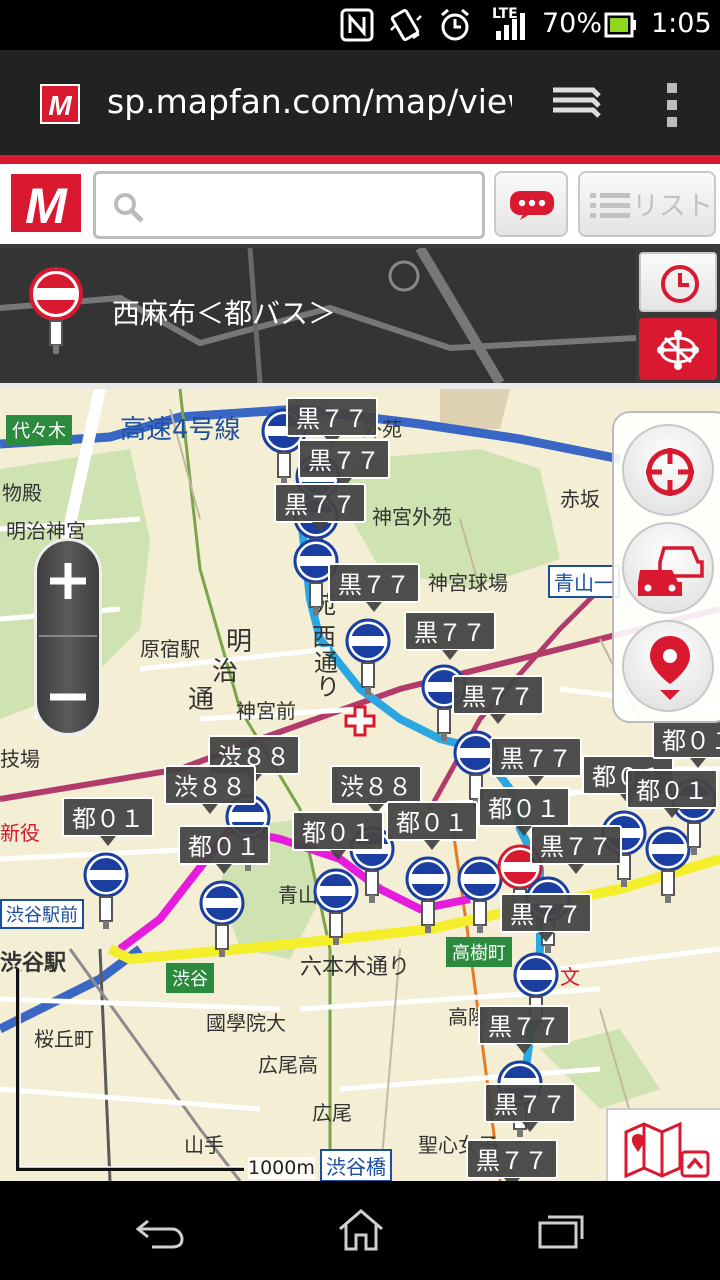 The width and height of the screenshot is (720, 1280). Describe the element at coordinates (160, 1233) in the screenshot. I see `back-icon` at that location.